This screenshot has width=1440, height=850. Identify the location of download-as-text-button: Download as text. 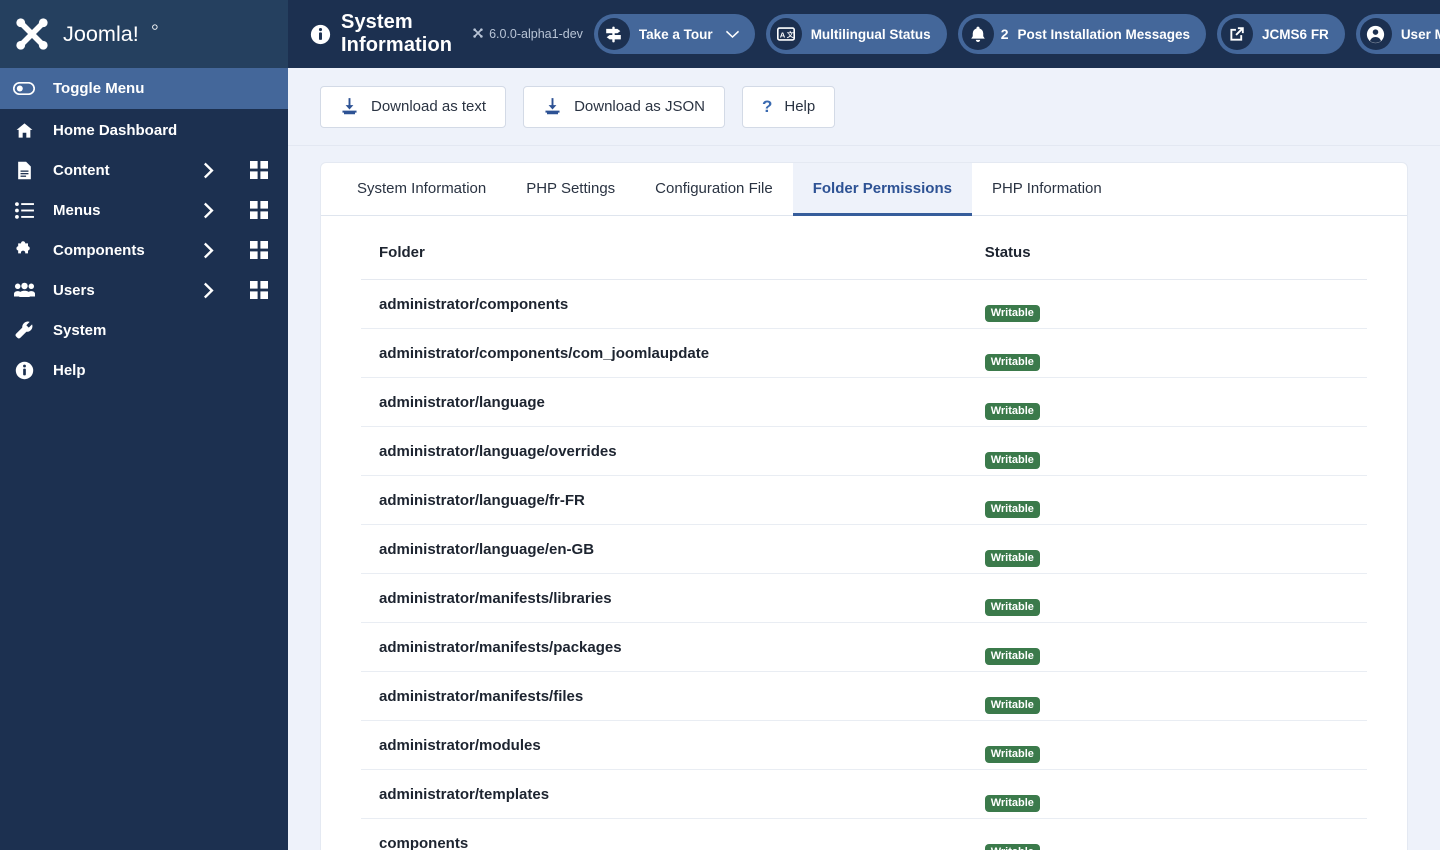
(413, 106).